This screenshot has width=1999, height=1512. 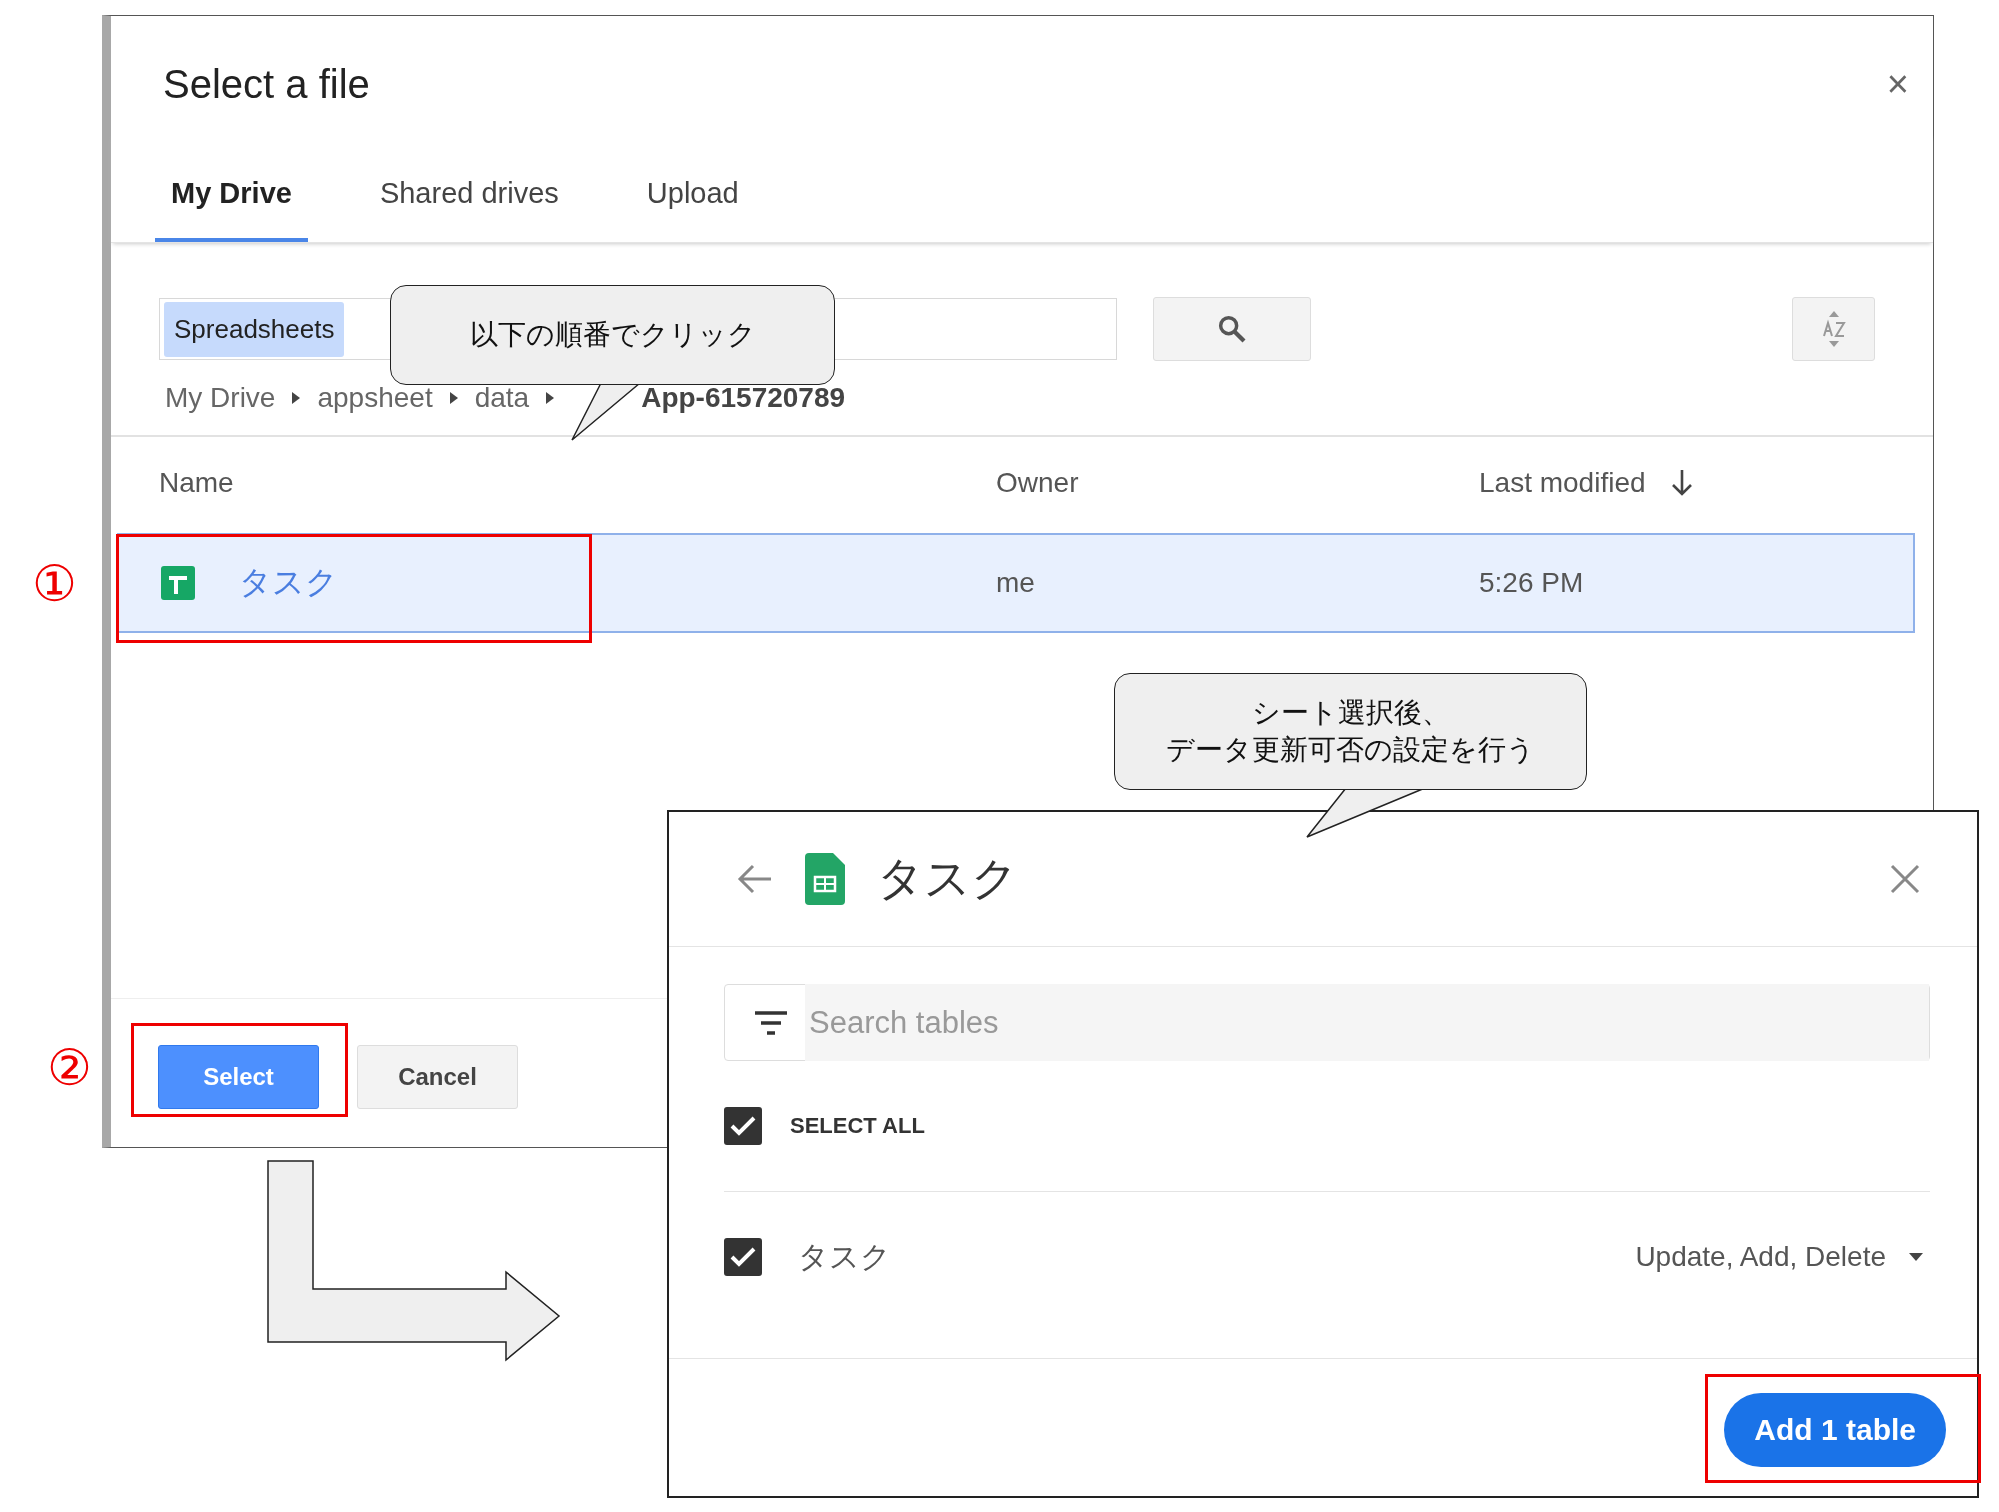 What do you see at coordinates (948, 878) in the screenshot?
I see `sheet-title: タスク` at bounding box center [948, 878].